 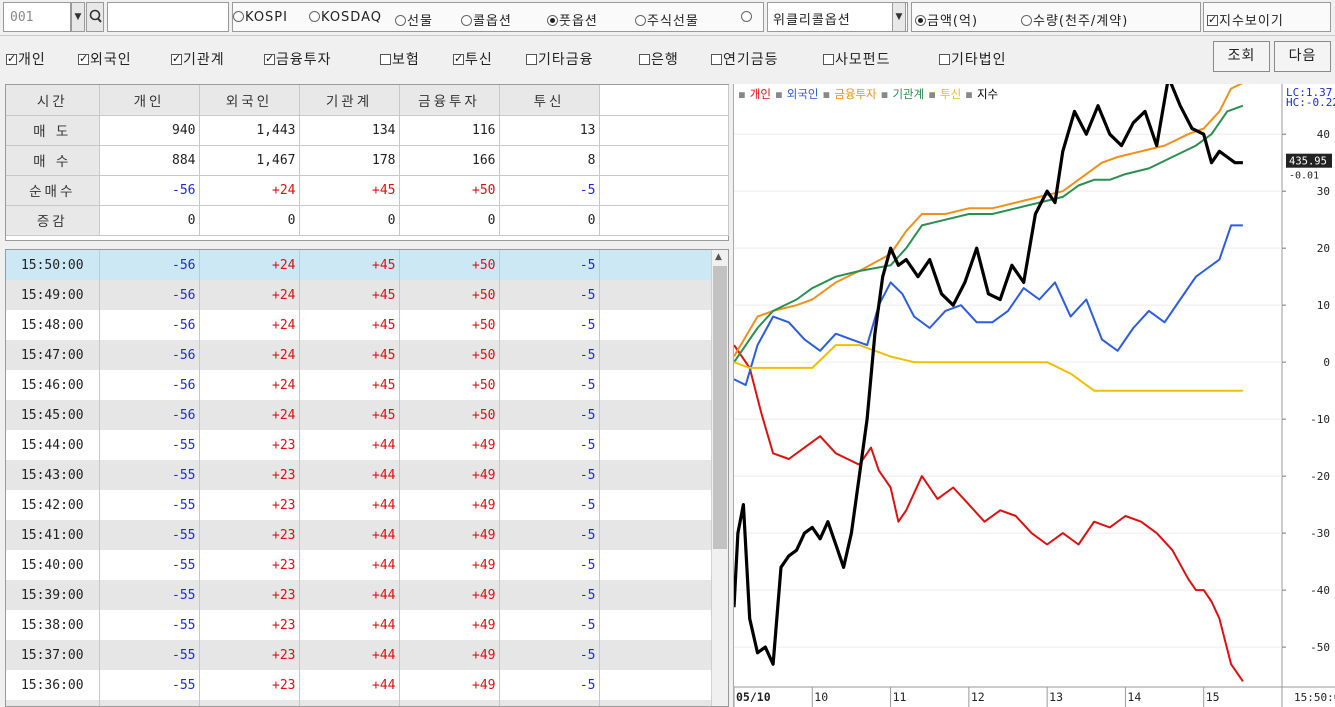 I want to click on vertical-scrollbar: ▲, so click(x=719, y=478).